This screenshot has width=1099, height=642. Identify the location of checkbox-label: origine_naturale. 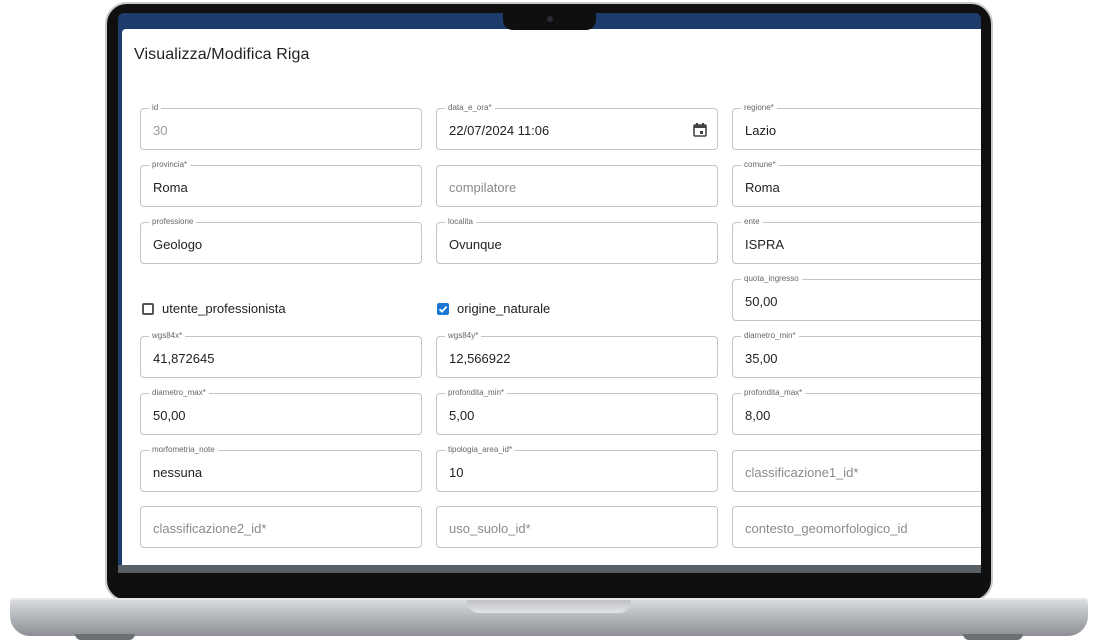
(504, 308).